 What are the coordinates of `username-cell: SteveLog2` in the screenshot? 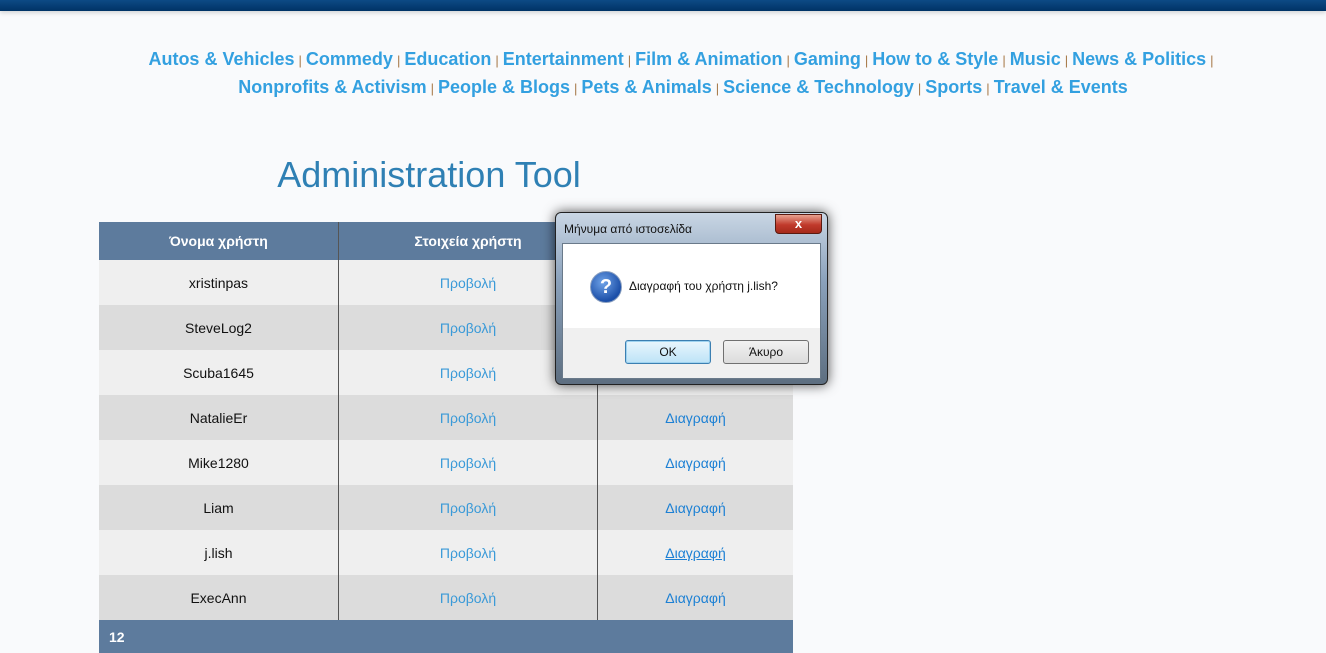 It's located at (219, 327).